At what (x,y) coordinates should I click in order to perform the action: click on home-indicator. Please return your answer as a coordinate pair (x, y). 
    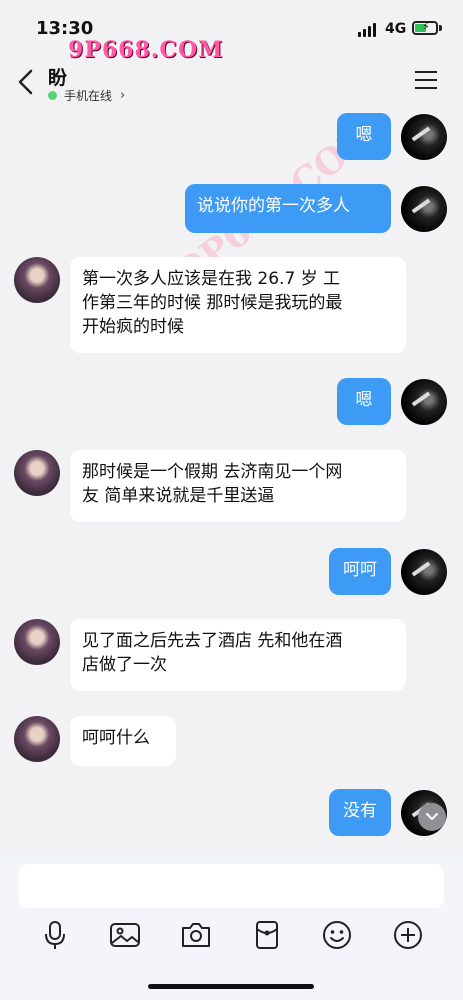
    Looking at the image, I should click on (231, 986).